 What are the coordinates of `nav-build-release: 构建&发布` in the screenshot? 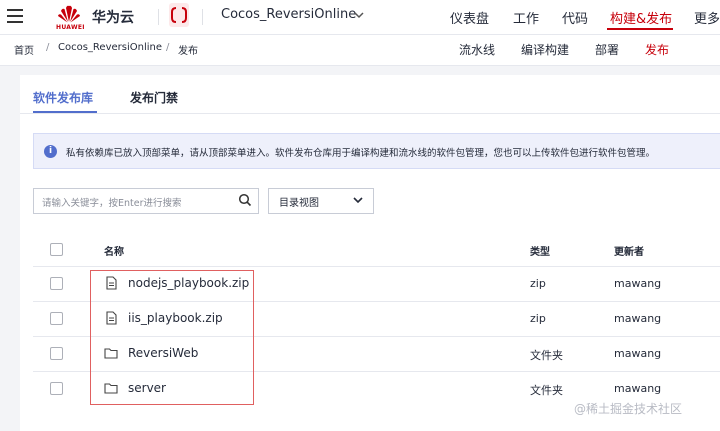 It's located at (641, 17).